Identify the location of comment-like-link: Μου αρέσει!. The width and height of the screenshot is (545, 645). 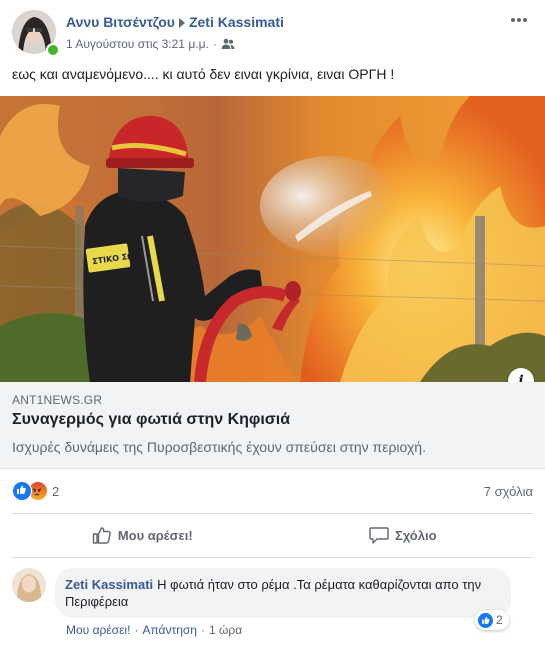
(98, 630).